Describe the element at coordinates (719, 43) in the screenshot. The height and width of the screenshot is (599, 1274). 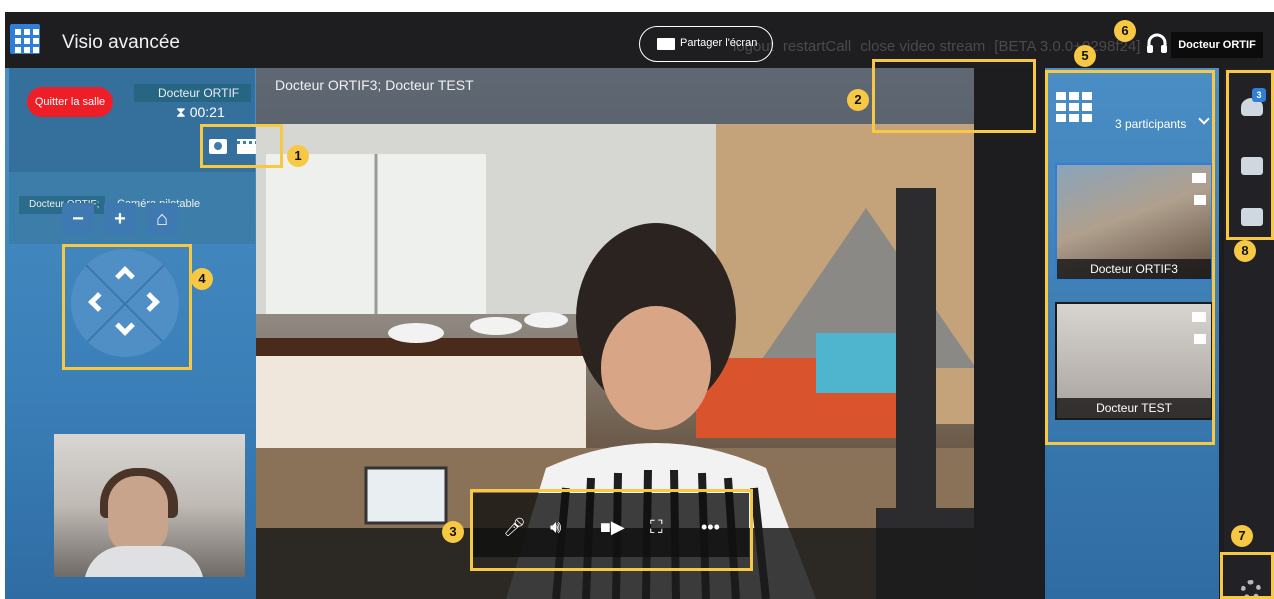
I see `share-screen-label: Partager l'écran` at that location.